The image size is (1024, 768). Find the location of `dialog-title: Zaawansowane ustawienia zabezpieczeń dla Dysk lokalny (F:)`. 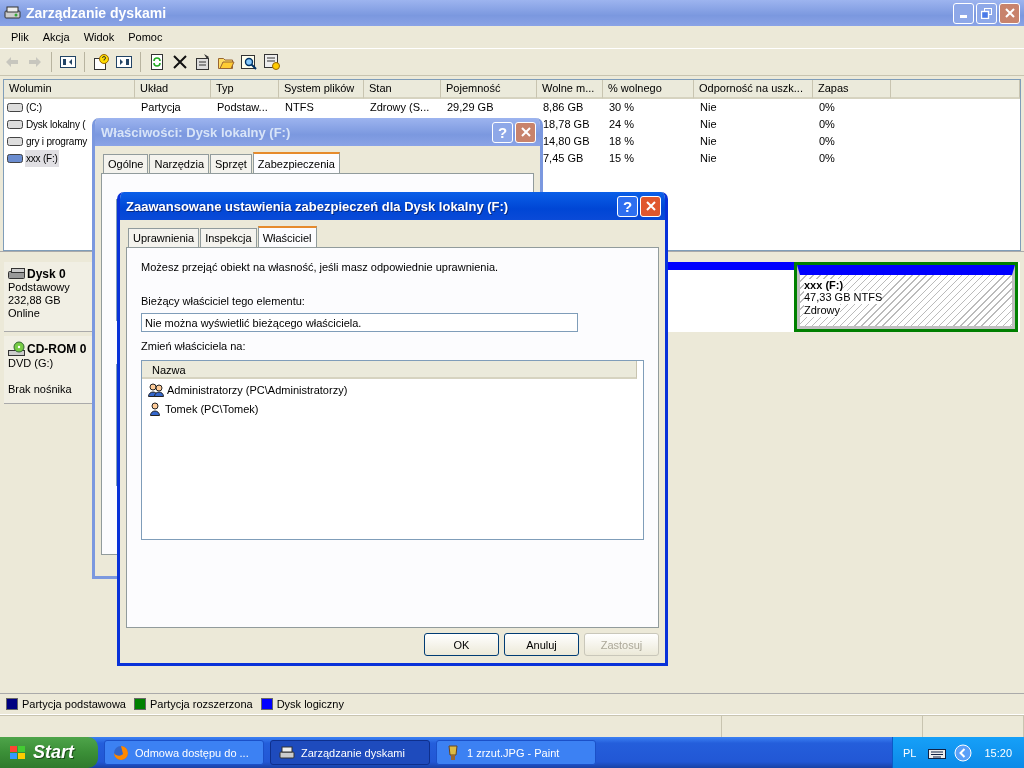

dialog-title: Zaawansowane ustawienia zabezpieczeń dla Dysk lokalny (F:) is located at coordinates (318, 206).